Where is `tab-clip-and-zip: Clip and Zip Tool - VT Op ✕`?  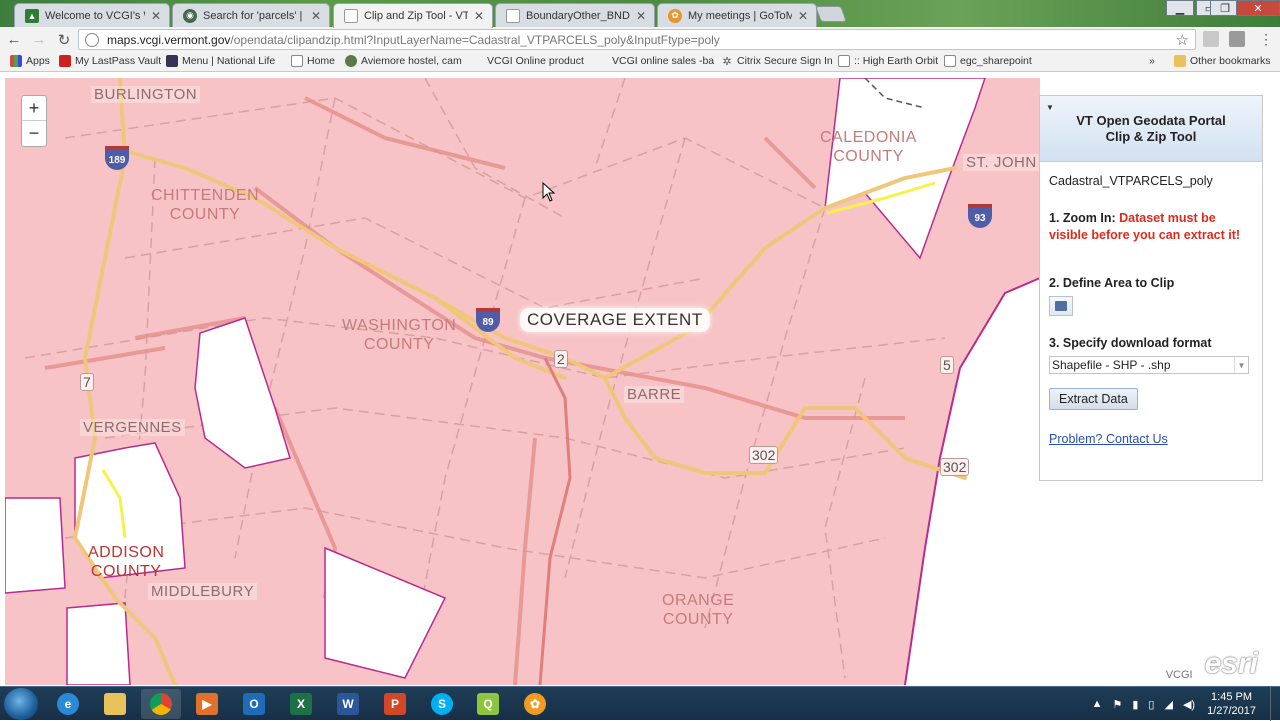
tab-clip-and-zip: Clip and Zip Tool - VT Op ✕ is located at coordinates (413, 15).